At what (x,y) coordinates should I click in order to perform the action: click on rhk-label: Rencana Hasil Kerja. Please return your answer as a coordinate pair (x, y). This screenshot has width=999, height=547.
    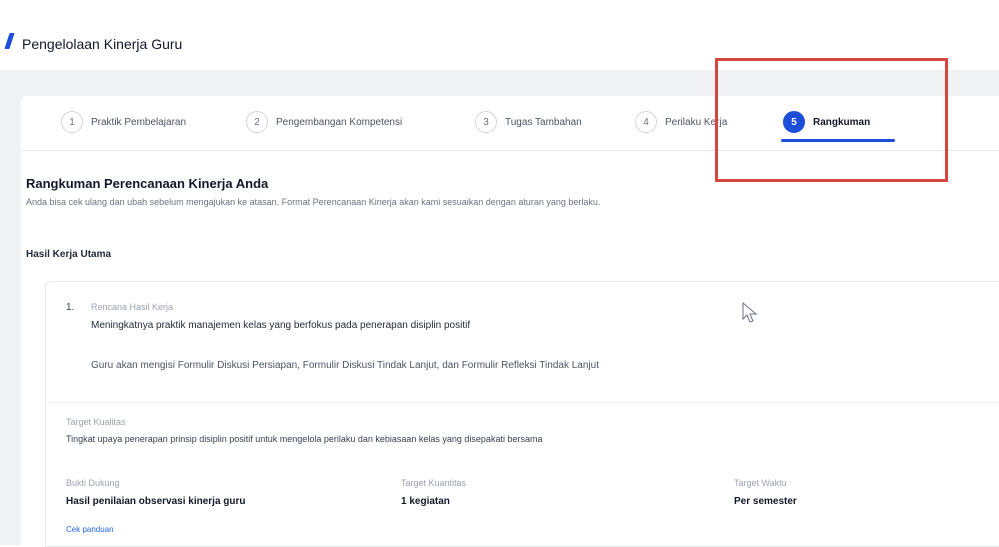
    Looking at the image, I should click on (132, 307).